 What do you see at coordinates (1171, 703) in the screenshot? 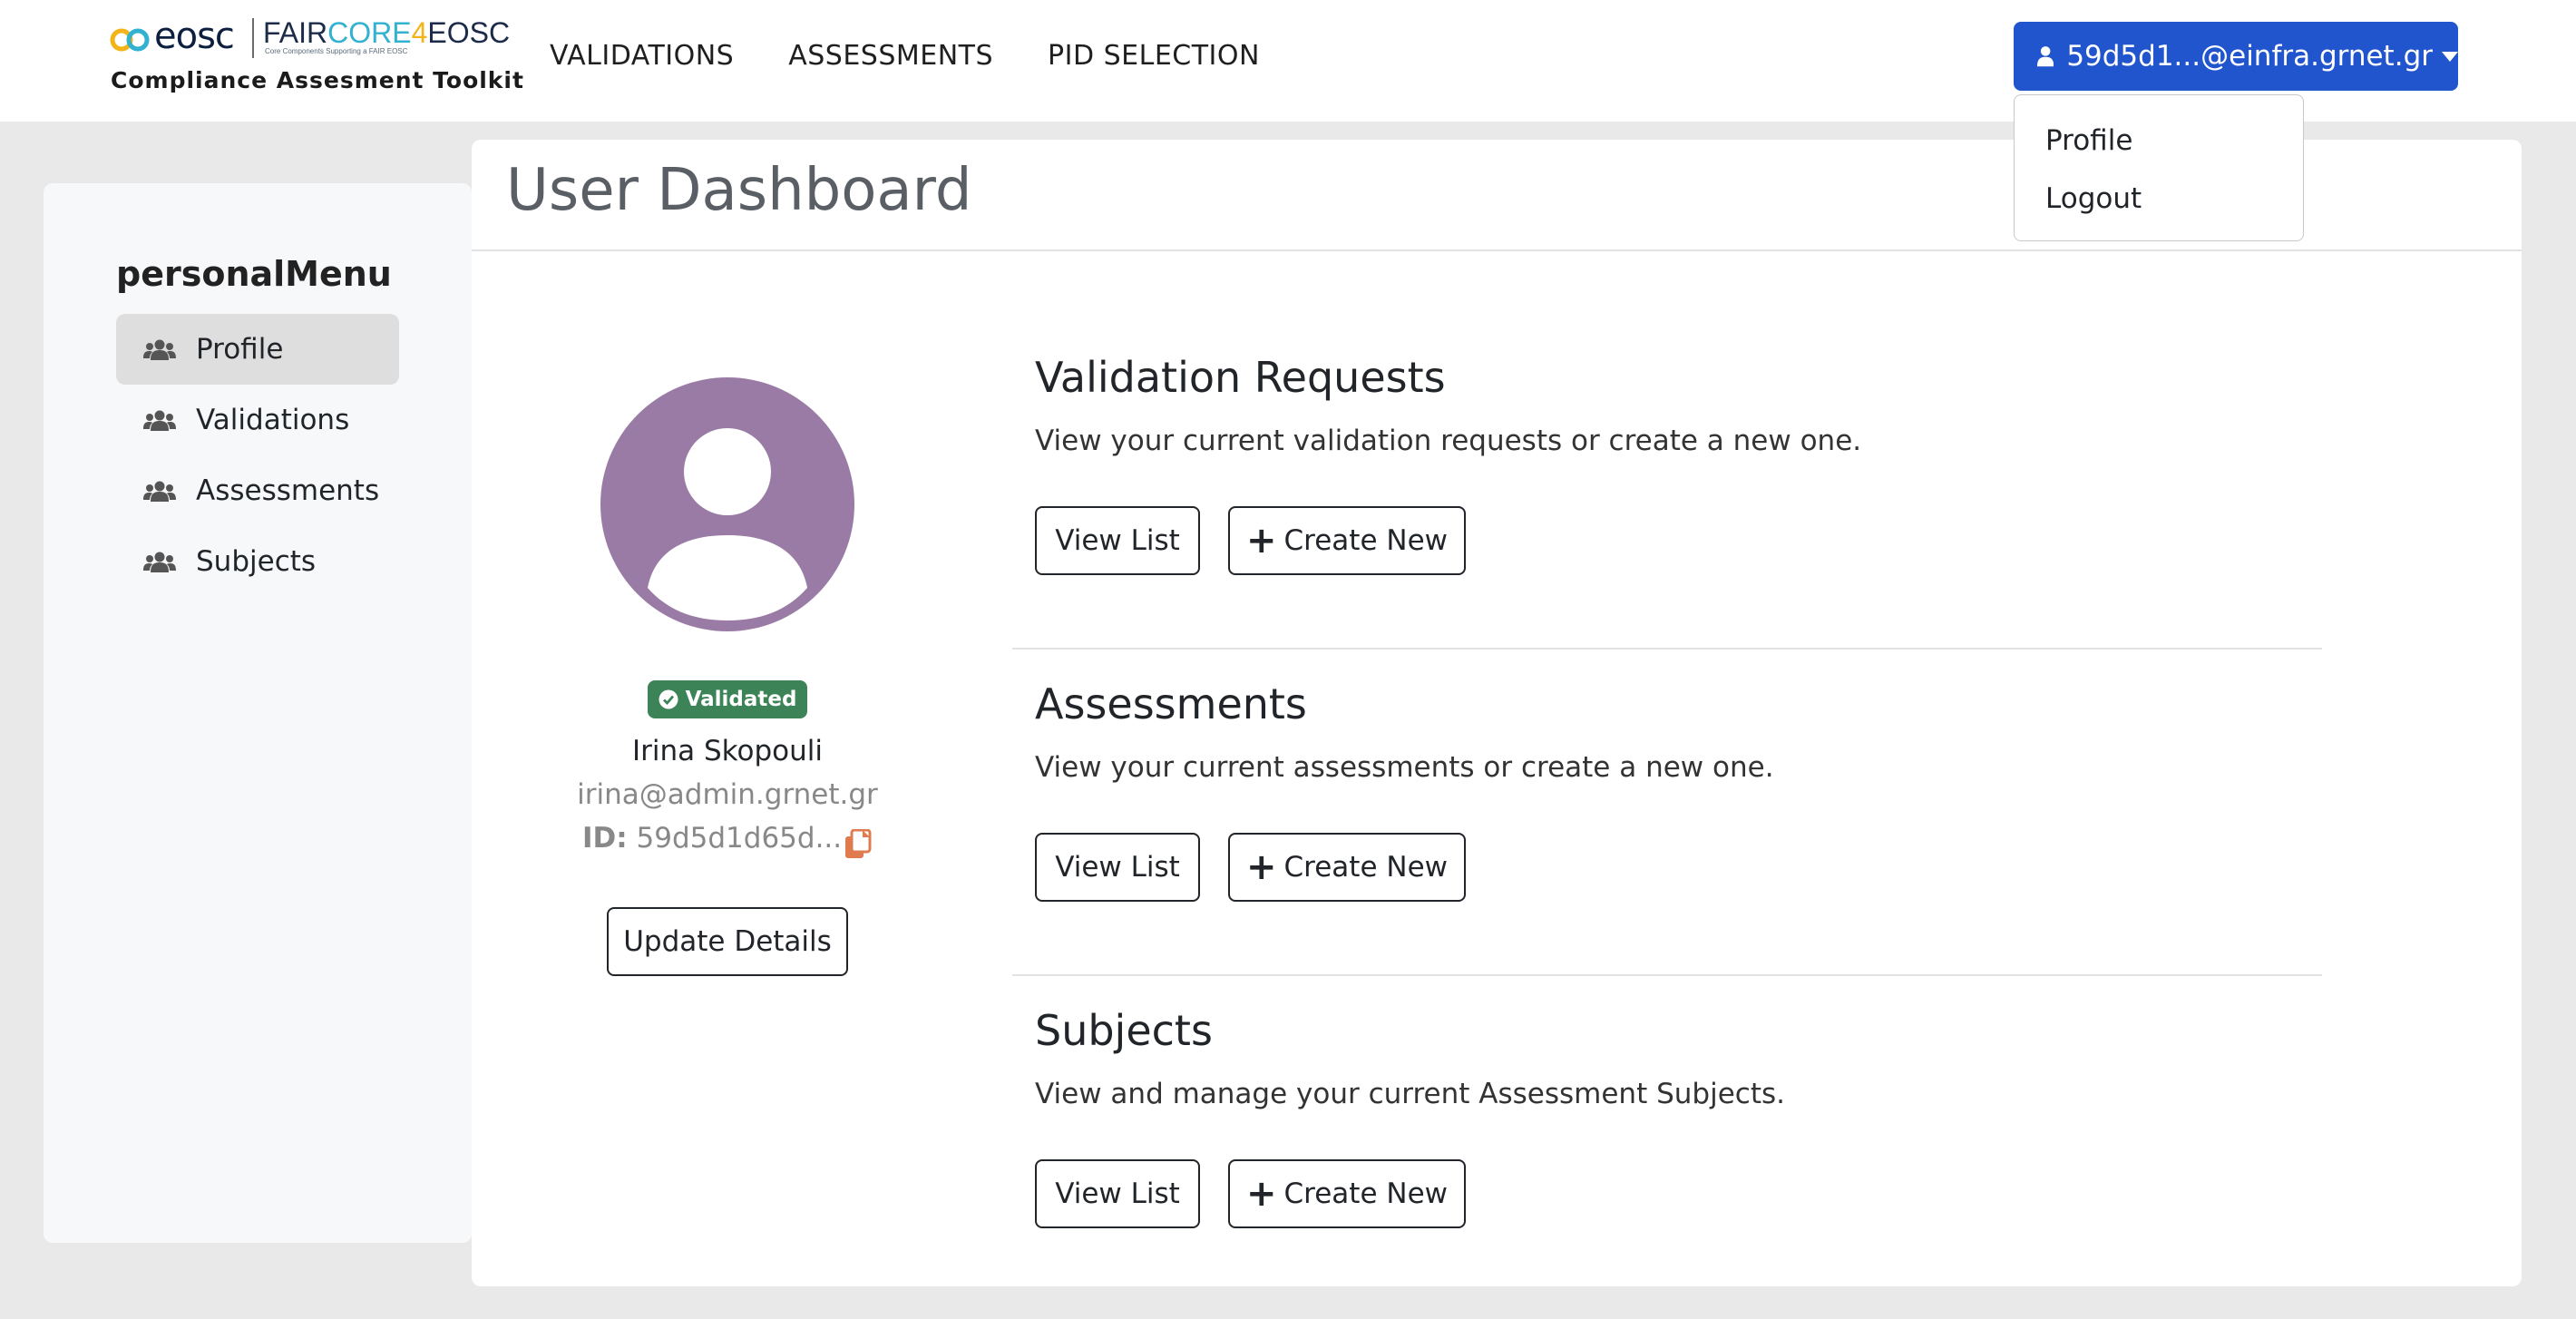
I see `section-title-assessments: Assessments` at bounding box center [1171, 703].